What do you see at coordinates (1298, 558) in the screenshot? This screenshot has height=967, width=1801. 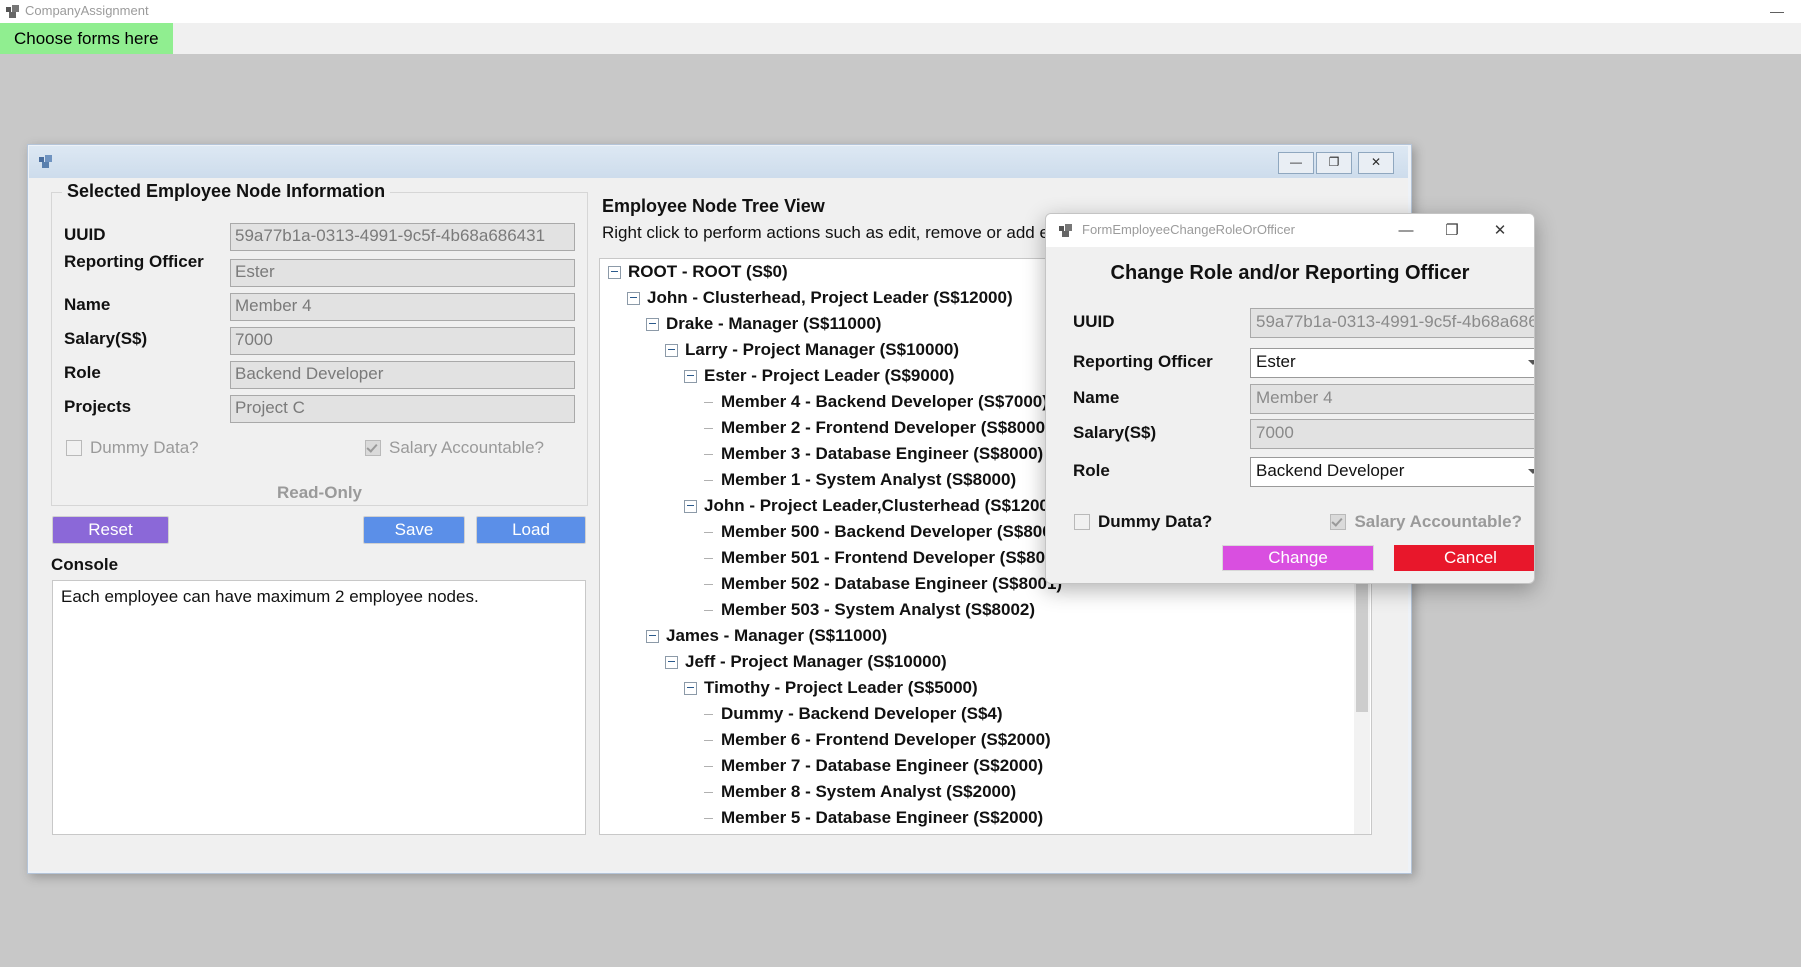 I see `dialog-change-button: Change` at bounding box center [1298, 558].